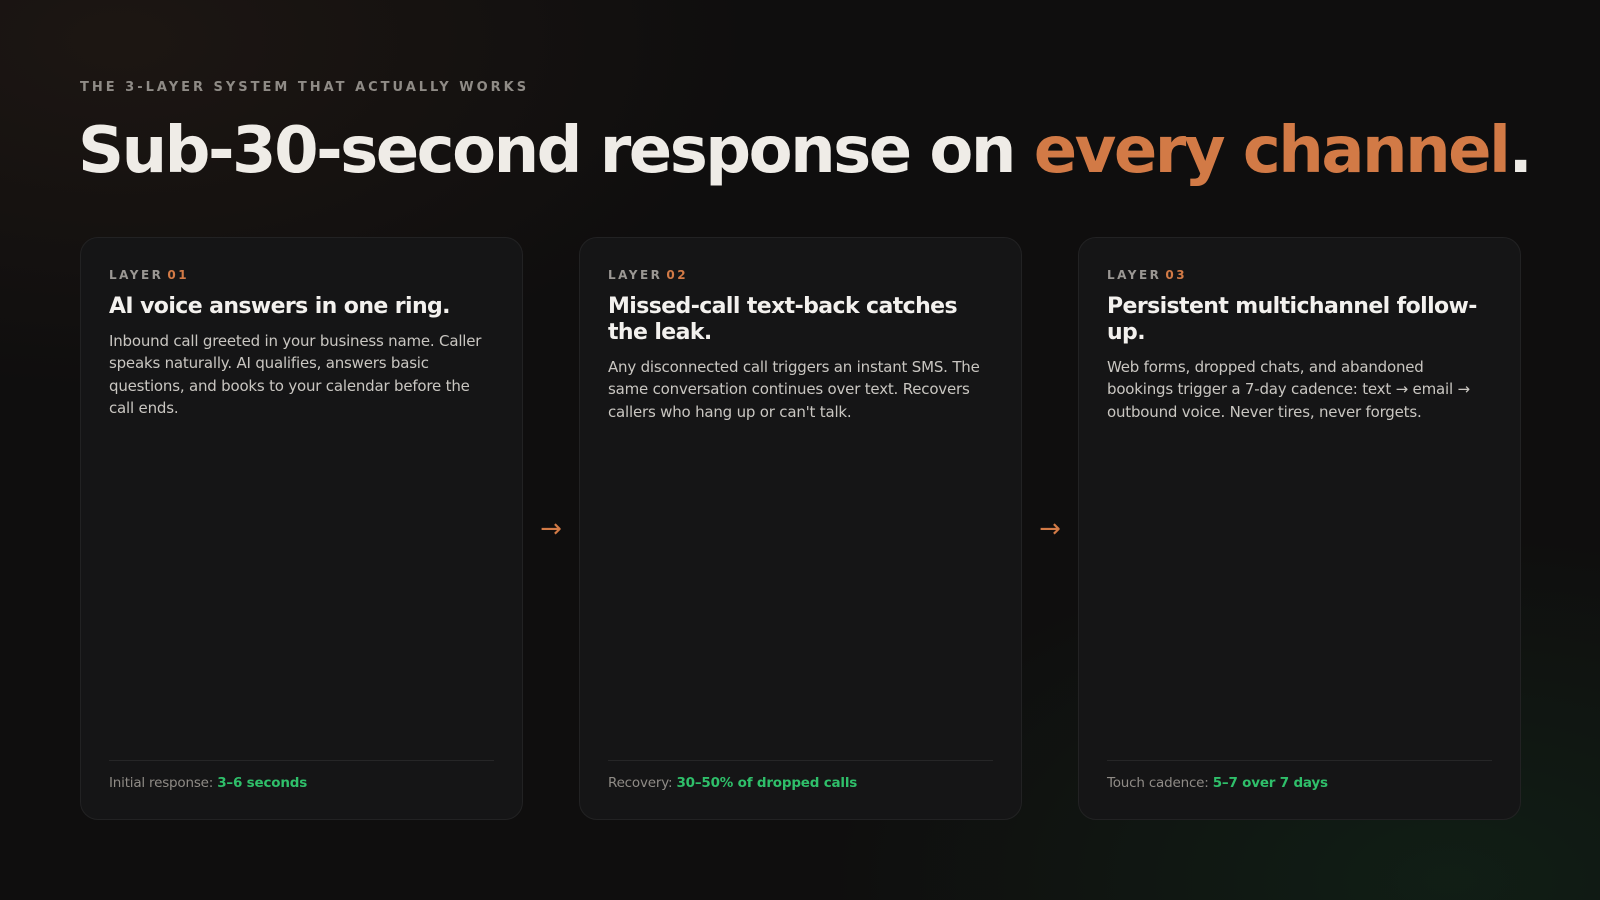 This screenshot has width=1600, height=900. What do you see at coordinates (640, 783) in the screenshot?
I see `footer-label: Recovery:` at bounding box center [640, 783].